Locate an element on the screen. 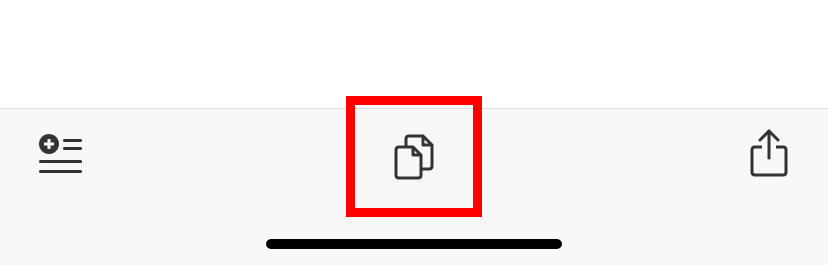  share-icon is located at coordinates (769, 153).